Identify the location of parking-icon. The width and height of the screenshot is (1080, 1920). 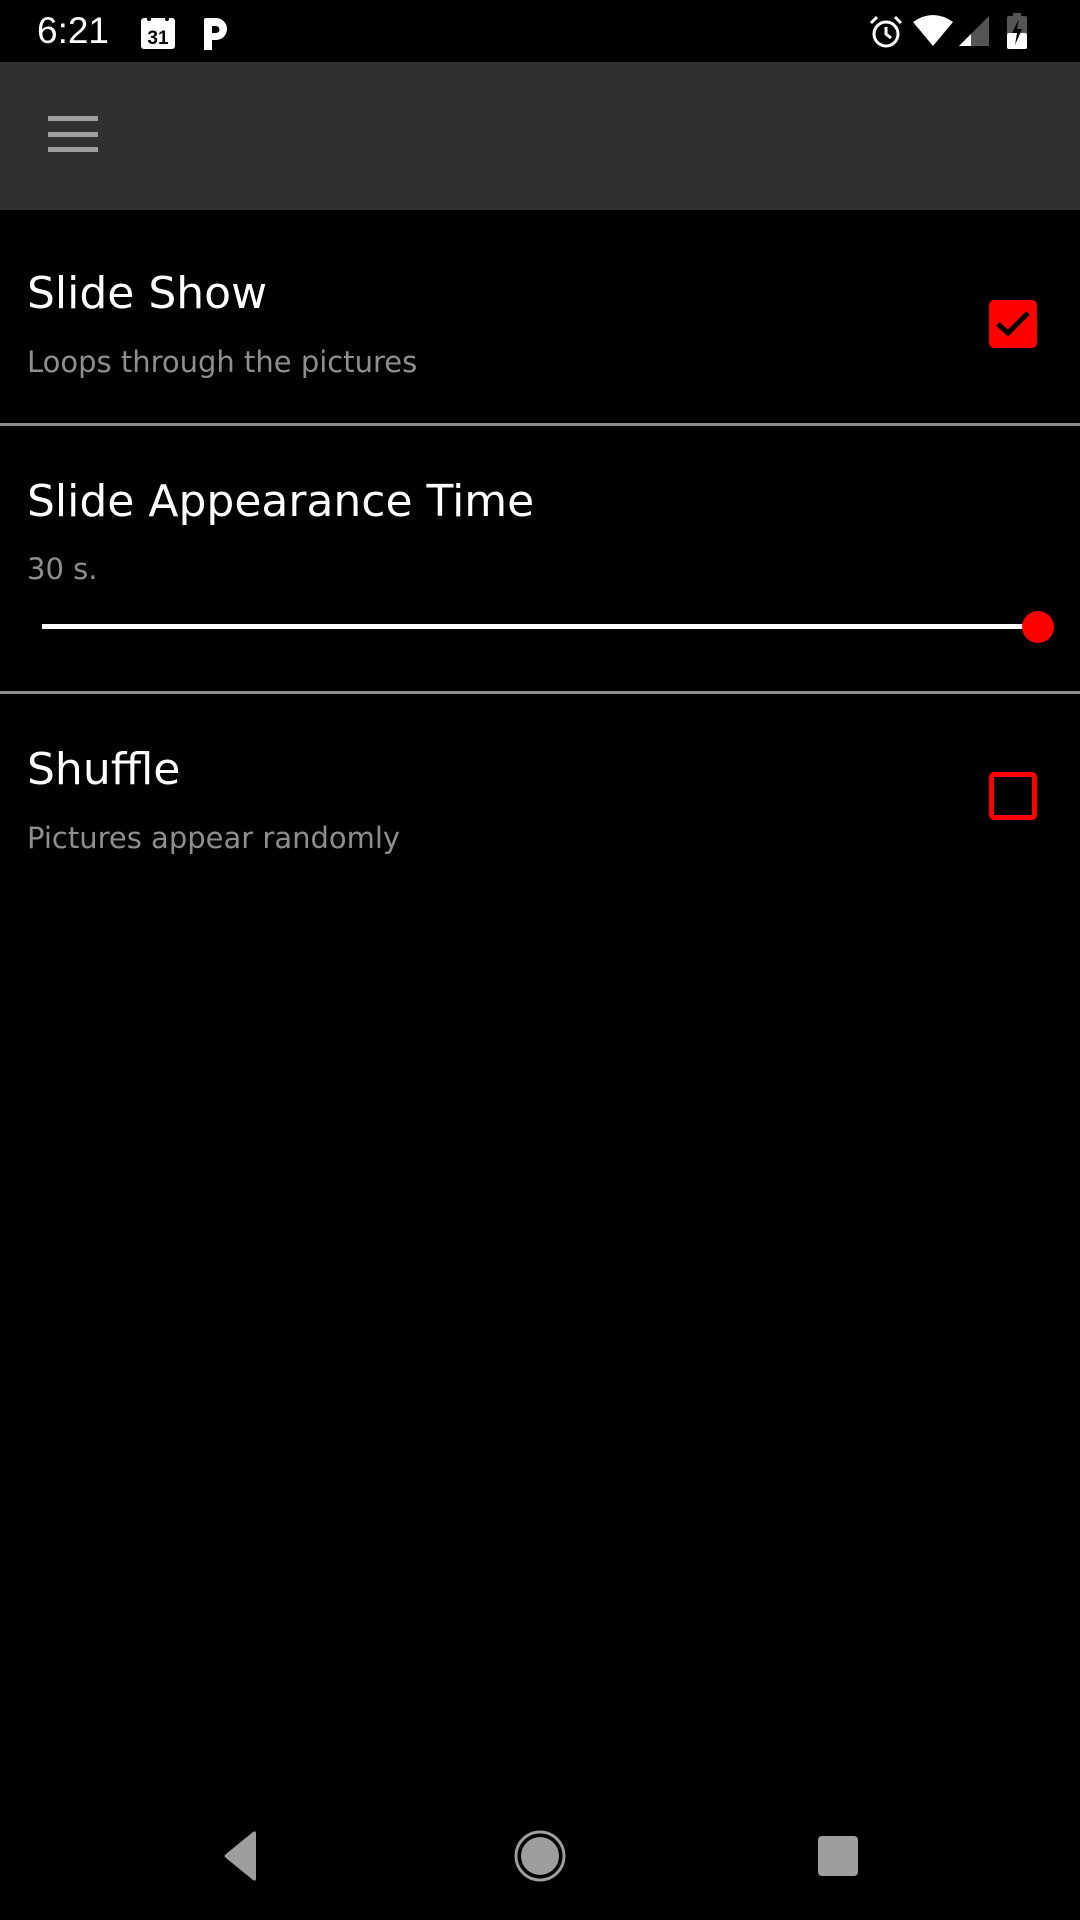
(215, 35).